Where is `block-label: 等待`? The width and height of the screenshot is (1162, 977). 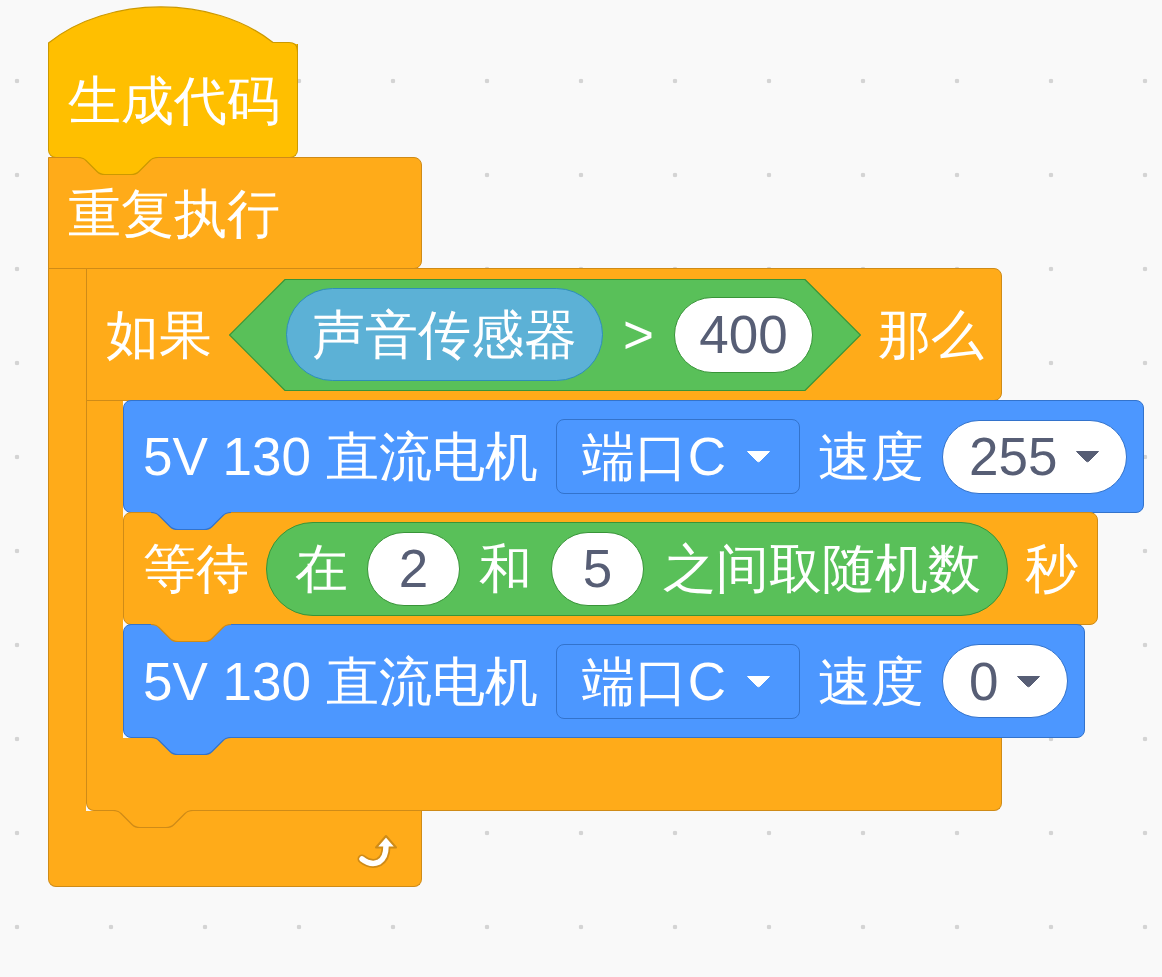 block-label: 等待 is located at coordinates (196, 568).